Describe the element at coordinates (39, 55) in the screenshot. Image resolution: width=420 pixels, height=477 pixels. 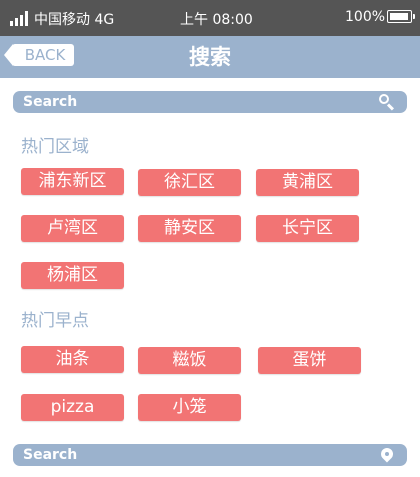
I see `back-button: BACK` at that location.